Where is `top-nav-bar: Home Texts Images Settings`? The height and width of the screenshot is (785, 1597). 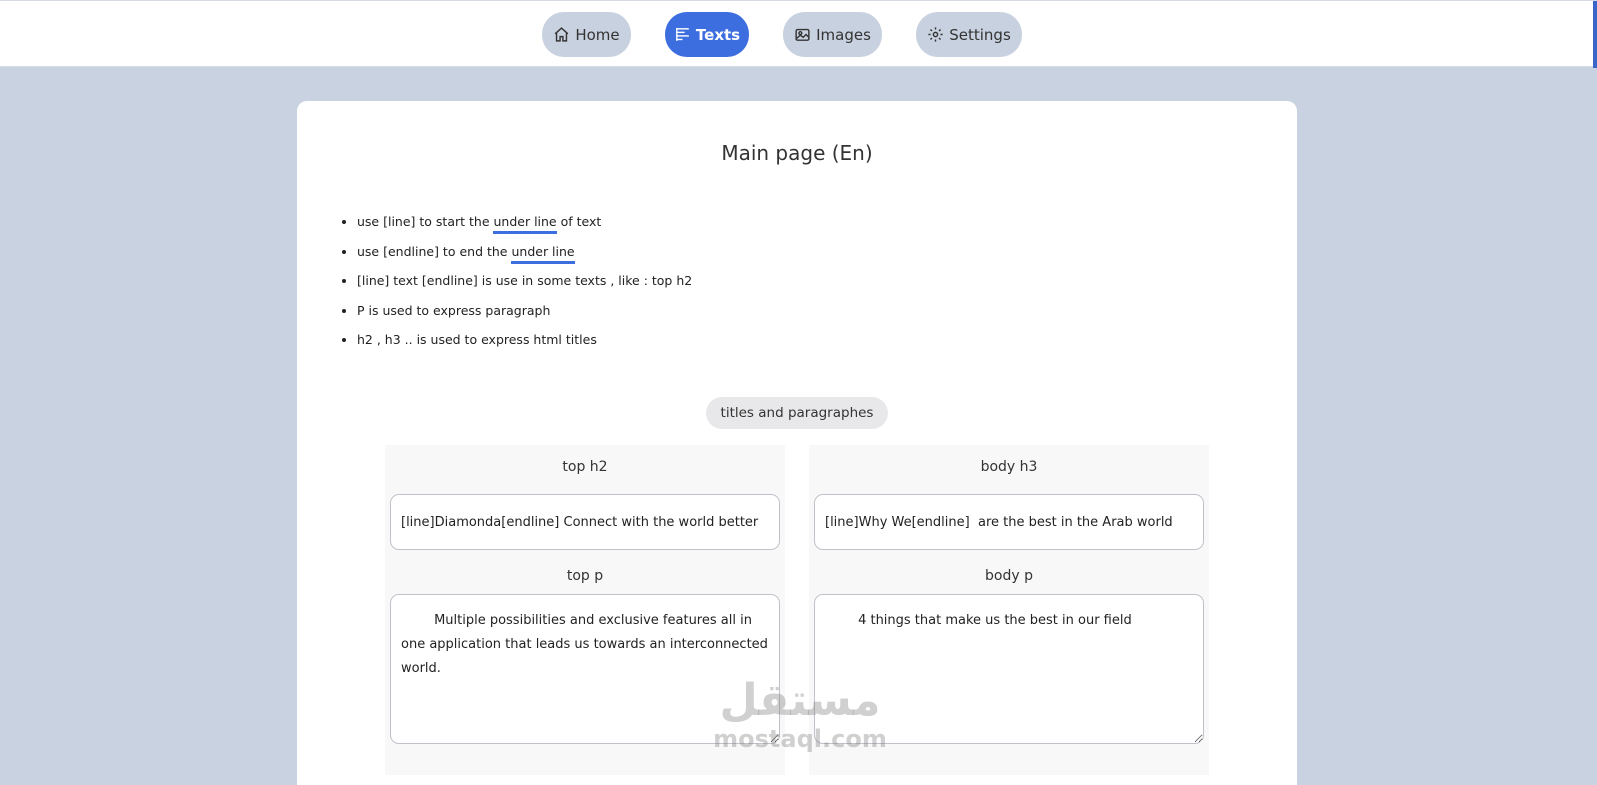
top-nav-bar: Home Texts Images Settings is located at coordinates (798, 34).